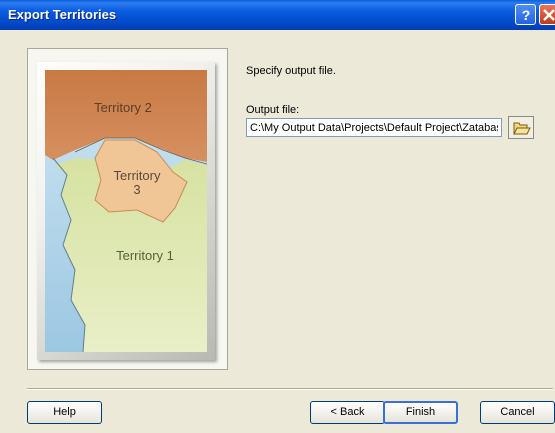  I want to click on help-icon: ?, so click(526, 15).